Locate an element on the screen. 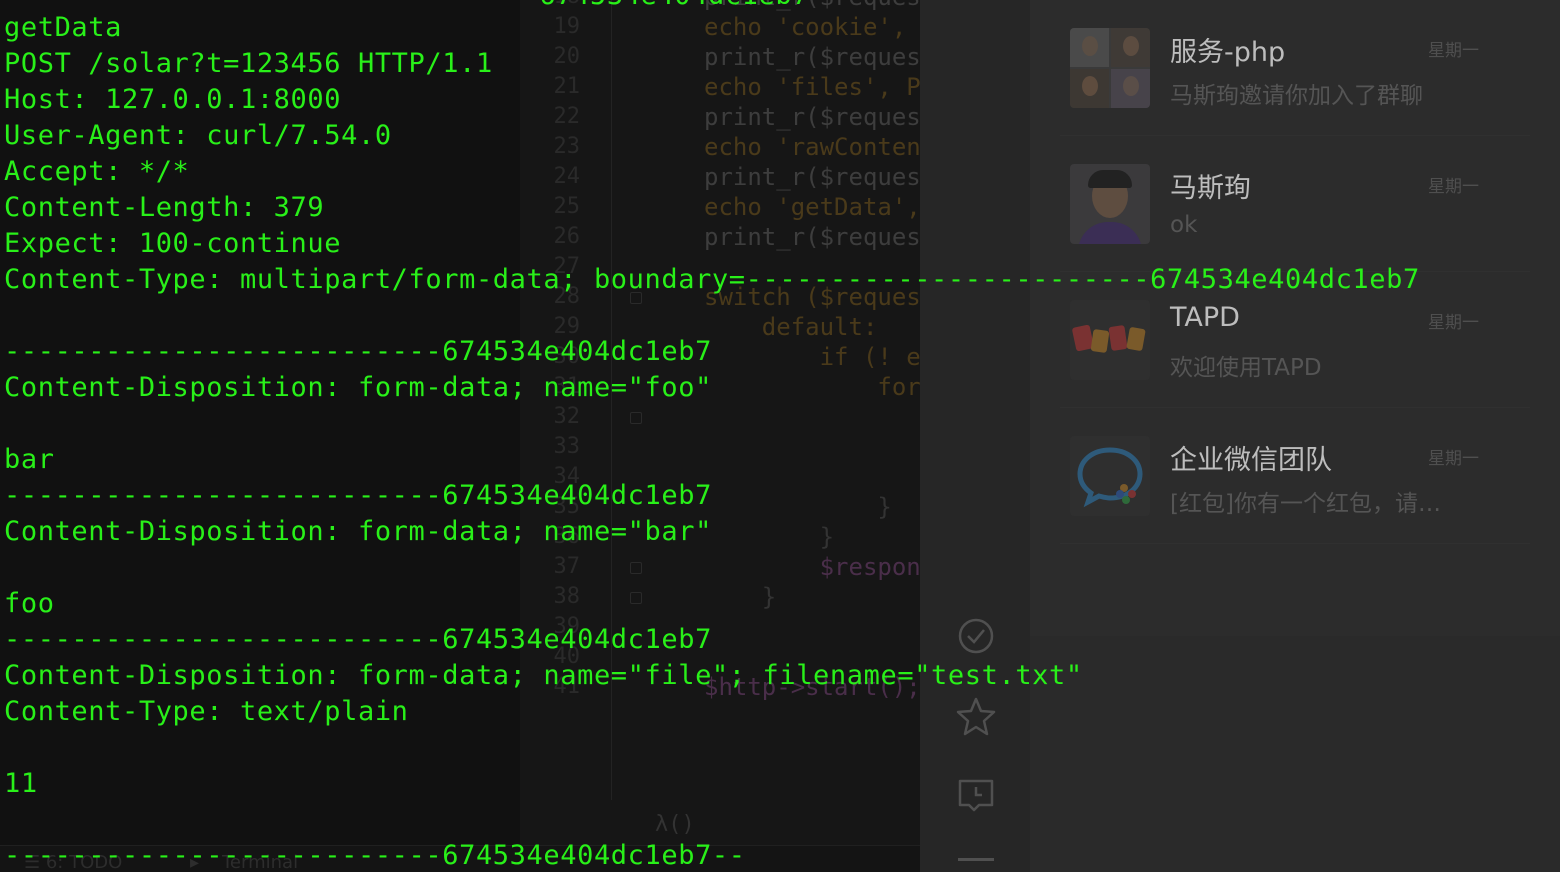 This screenshot has width=1560, height=872. terminal-line: 11 is located at coordinates (21, 783).